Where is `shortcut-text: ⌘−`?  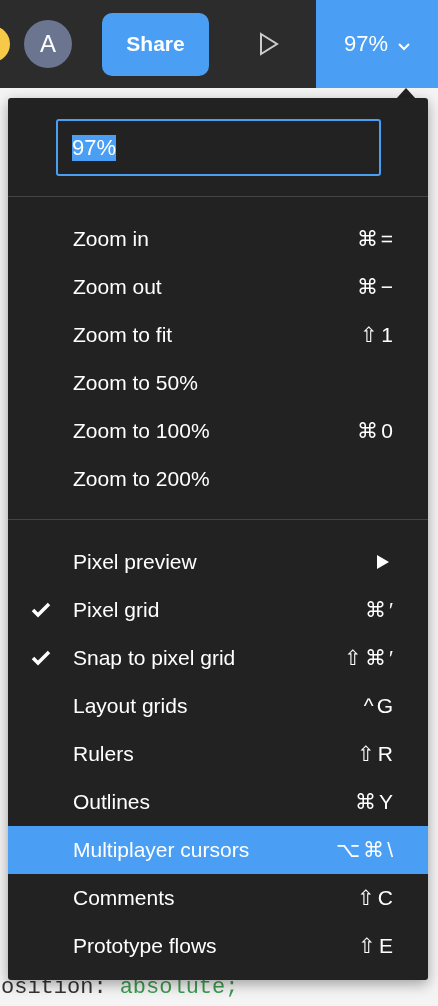
shortcut-text: ⌘− is located at coordinates (376, 287).